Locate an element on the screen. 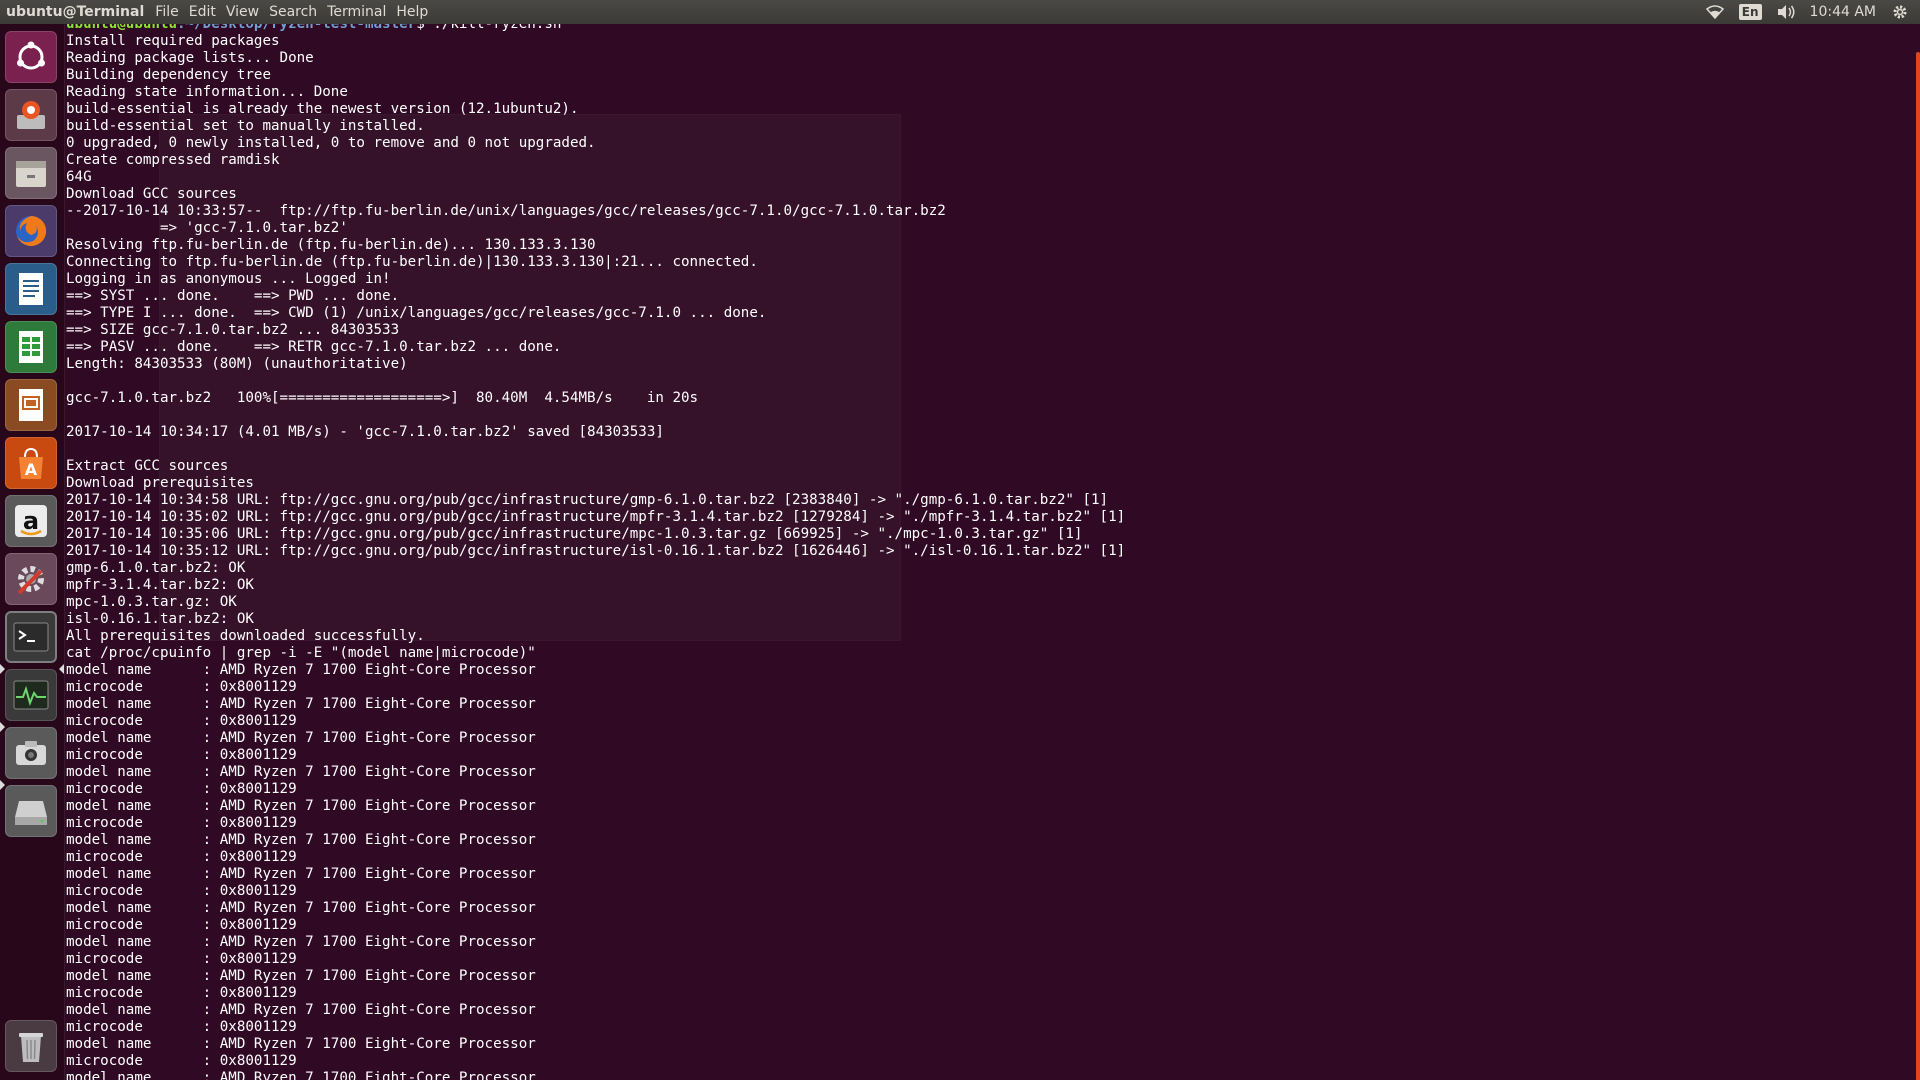 The width and height of the screenshot is (1920, 1080). terminal-line: Reading state information... Done is located at coordinates (207, 92).